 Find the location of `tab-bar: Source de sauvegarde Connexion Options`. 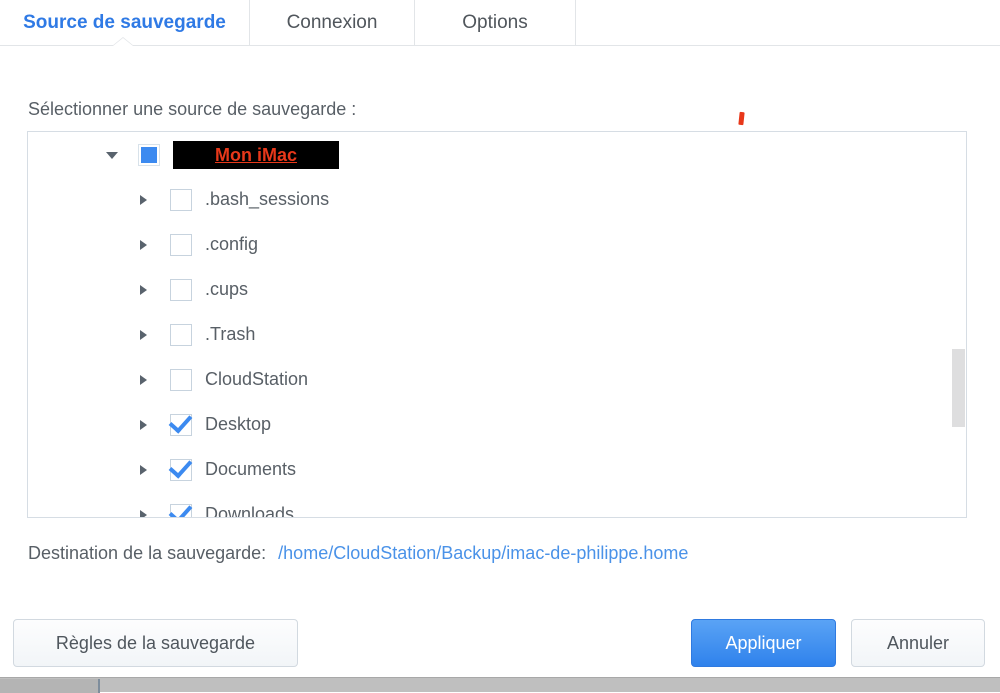

tab-bar: Source de sauvegarde Connexion Options is located at coordinates (500, 23).